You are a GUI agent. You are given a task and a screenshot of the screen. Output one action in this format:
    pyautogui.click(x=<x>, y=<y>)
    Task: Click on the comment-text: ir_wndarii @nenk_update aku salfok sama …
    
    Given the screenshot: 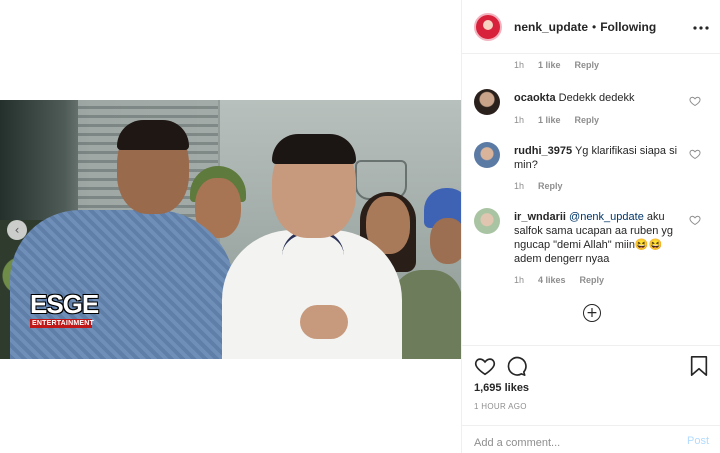 What is the action you would take?
    pyautogui.click(x=599, y=238)
    